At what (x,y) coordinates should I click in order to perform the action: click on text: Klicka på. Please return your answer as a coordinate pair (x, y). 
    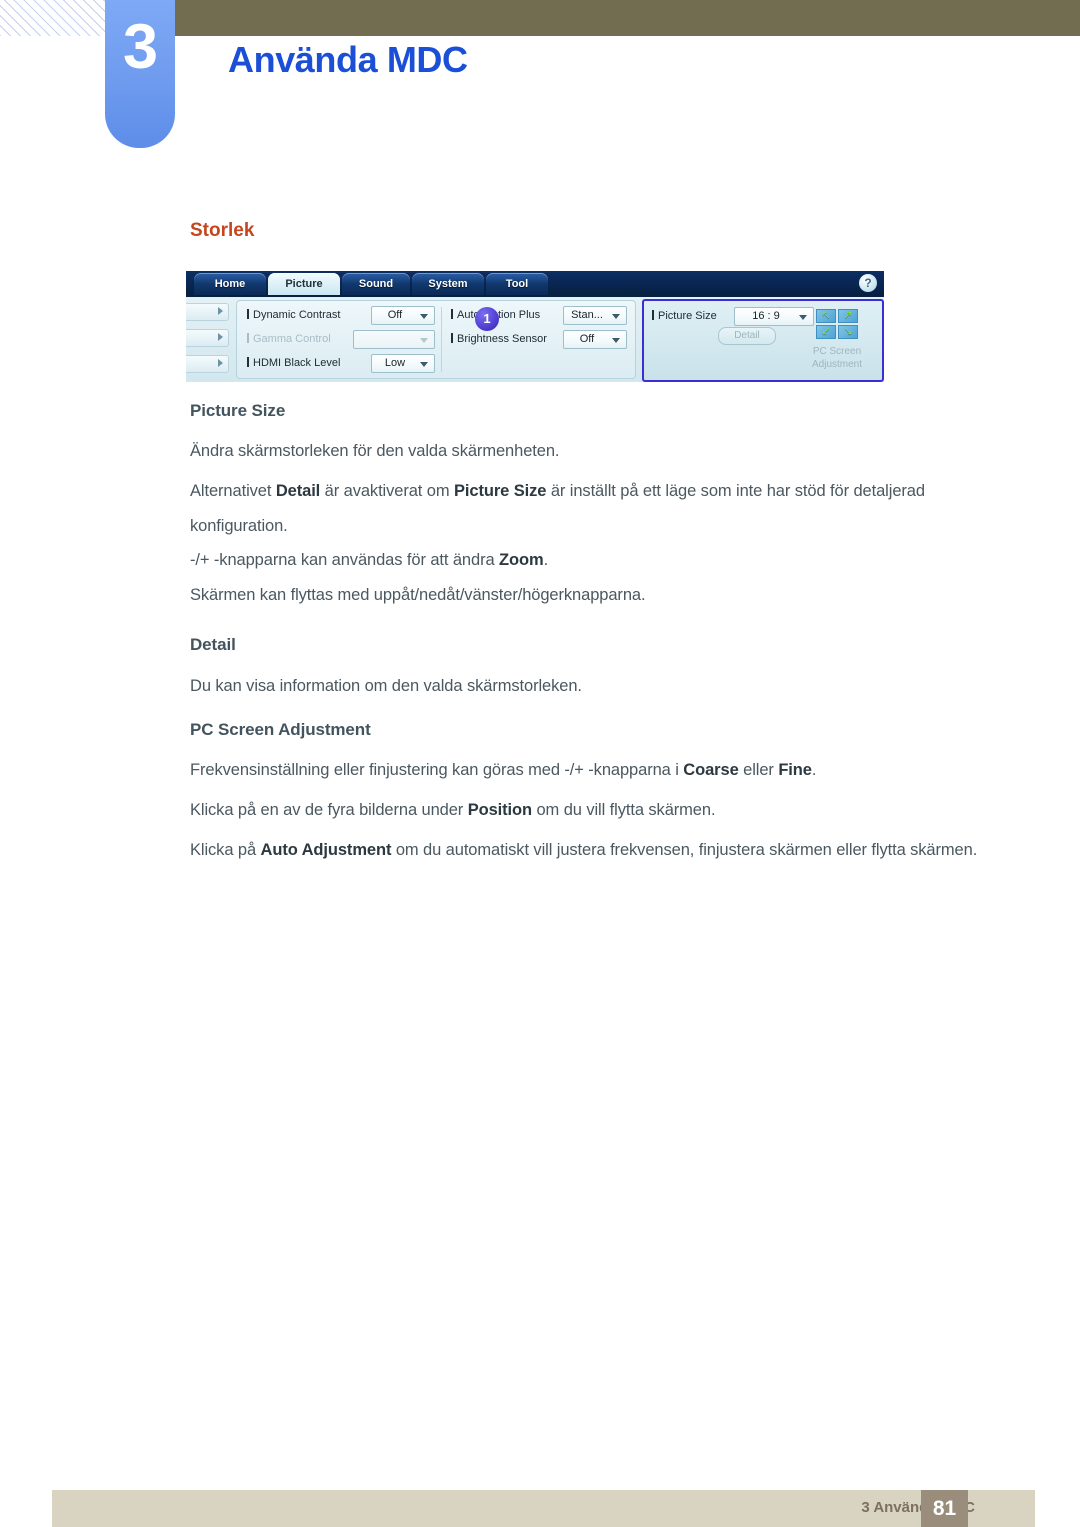
    Looking at the image, I should click on (225, 850).